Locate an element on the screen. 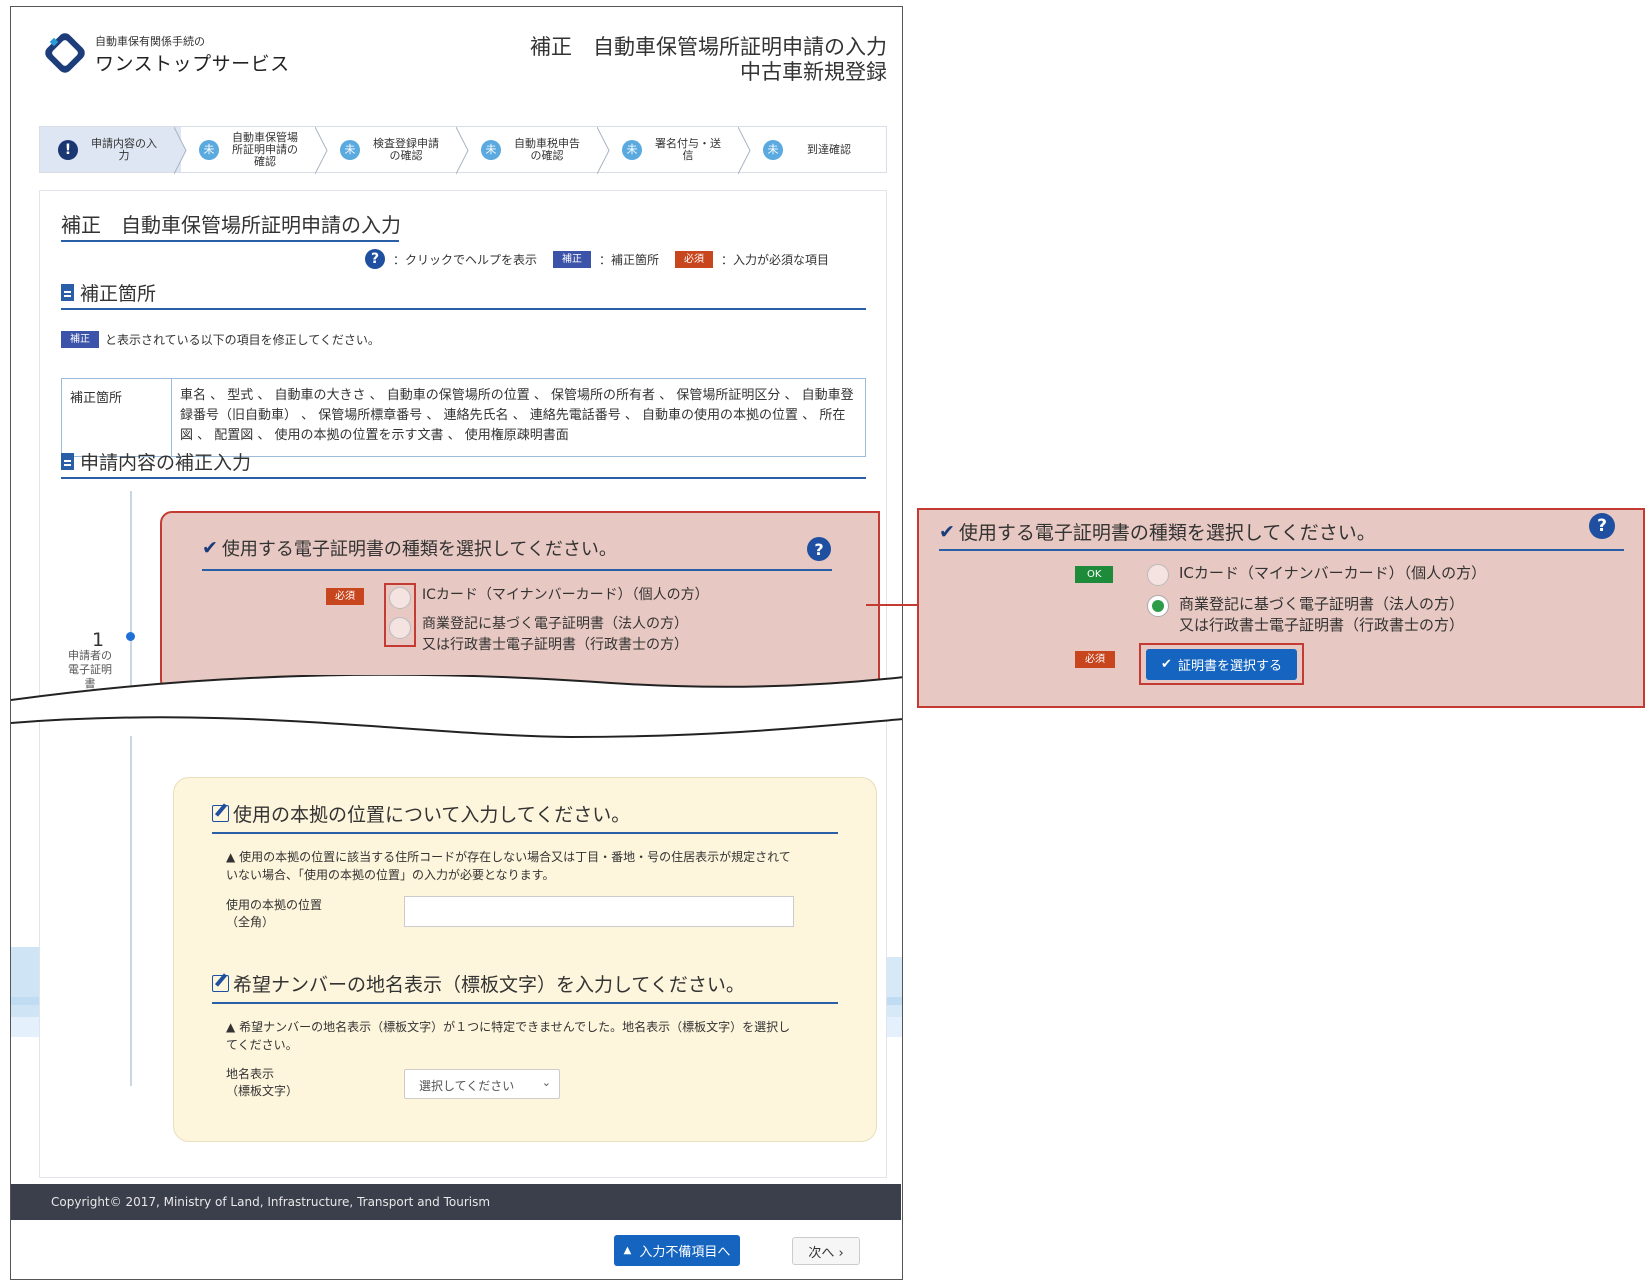 This screenshot has width=1652, height=1285. section-heading-corrections: 補正箇所 is located at coordinates (108, 292).